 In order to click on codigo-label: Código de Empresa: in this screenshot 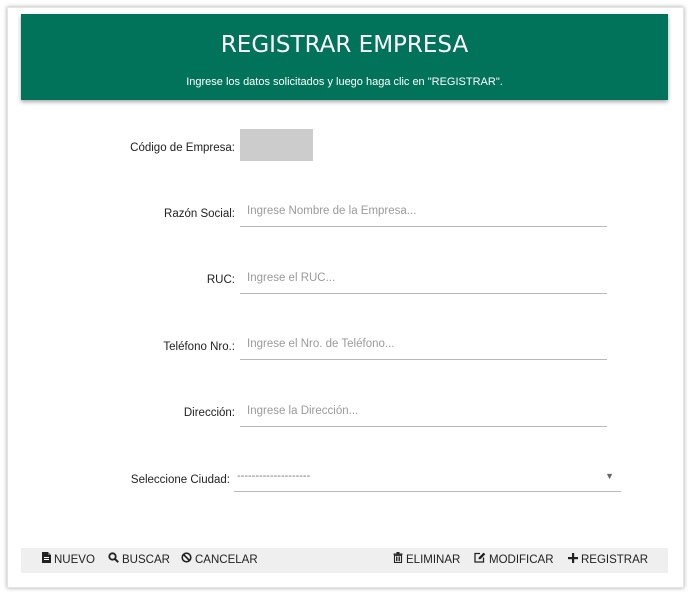, I will do `click(182, 148)`.